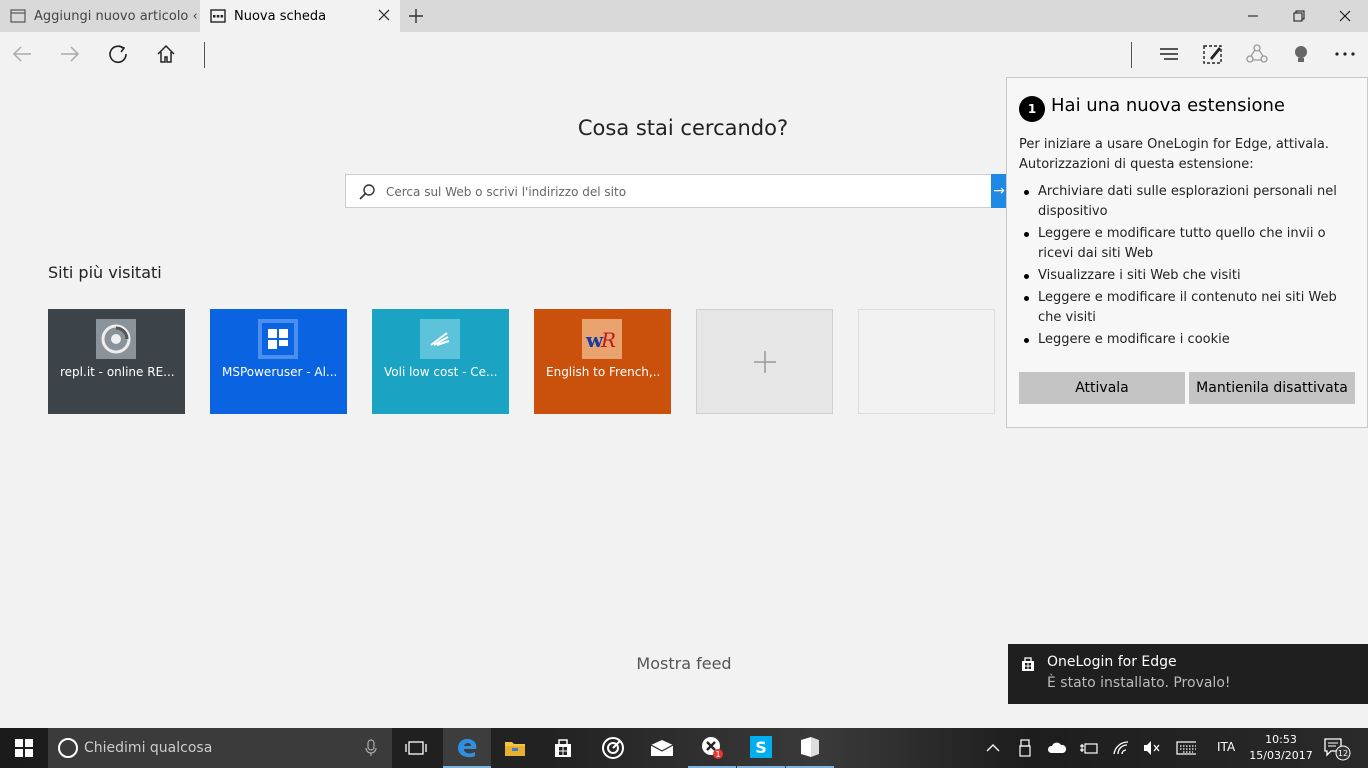 Image resolution: width=1368 pixels, height=768 pixels. I want to click on battery-plug-icon, so click(1089, 748).